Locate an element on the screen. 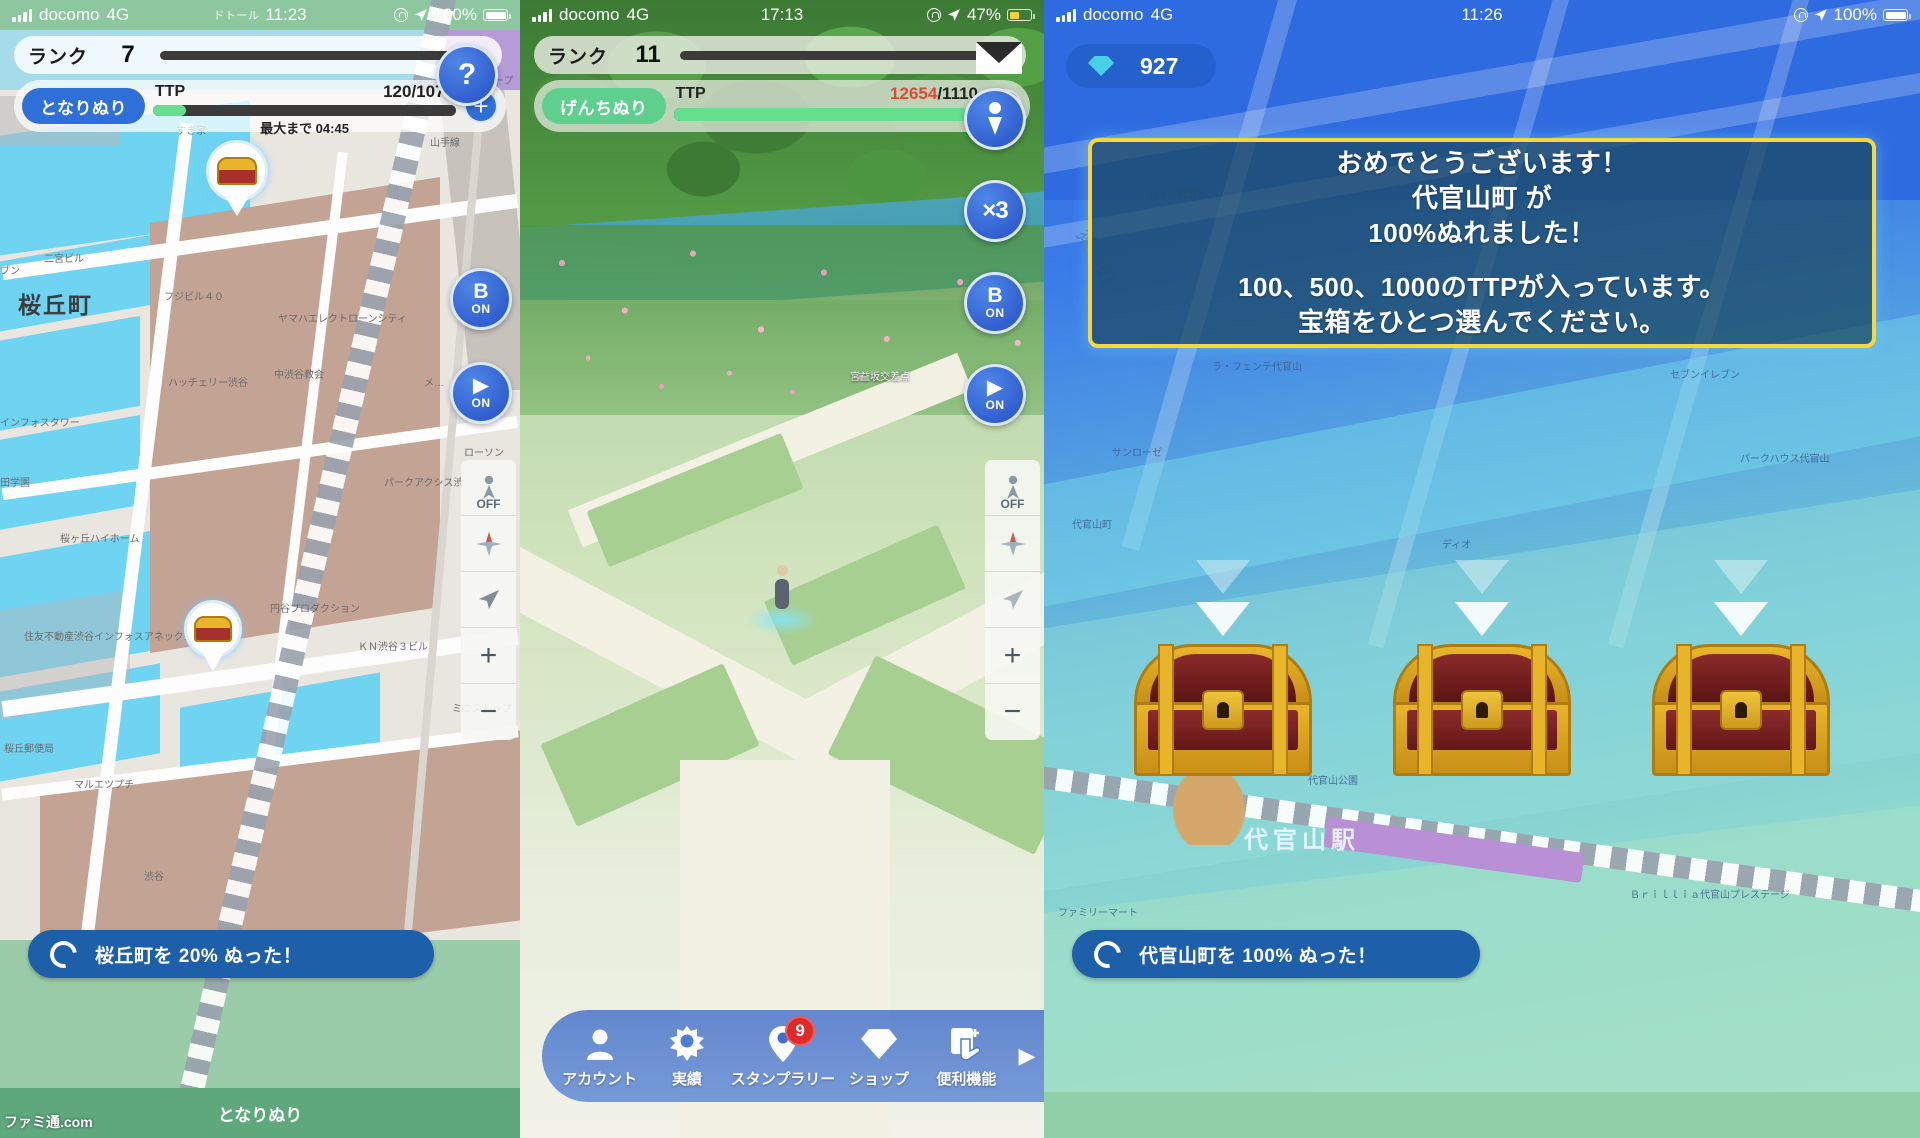 This screenshot has height=1138, width=1920. paint-mode-button: げんちぬり is located at coordinates (604, 106).